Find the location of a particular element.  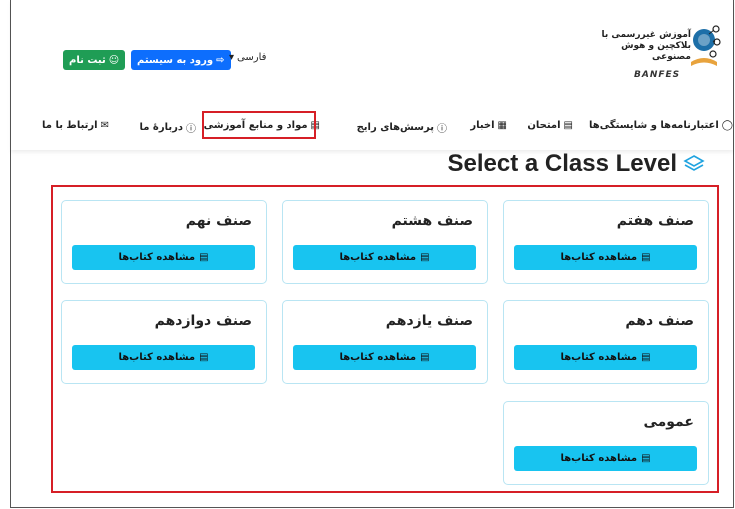

nav-item-faq: ⓘ پرسش‌های رایج is located at coordinates (402, 127).